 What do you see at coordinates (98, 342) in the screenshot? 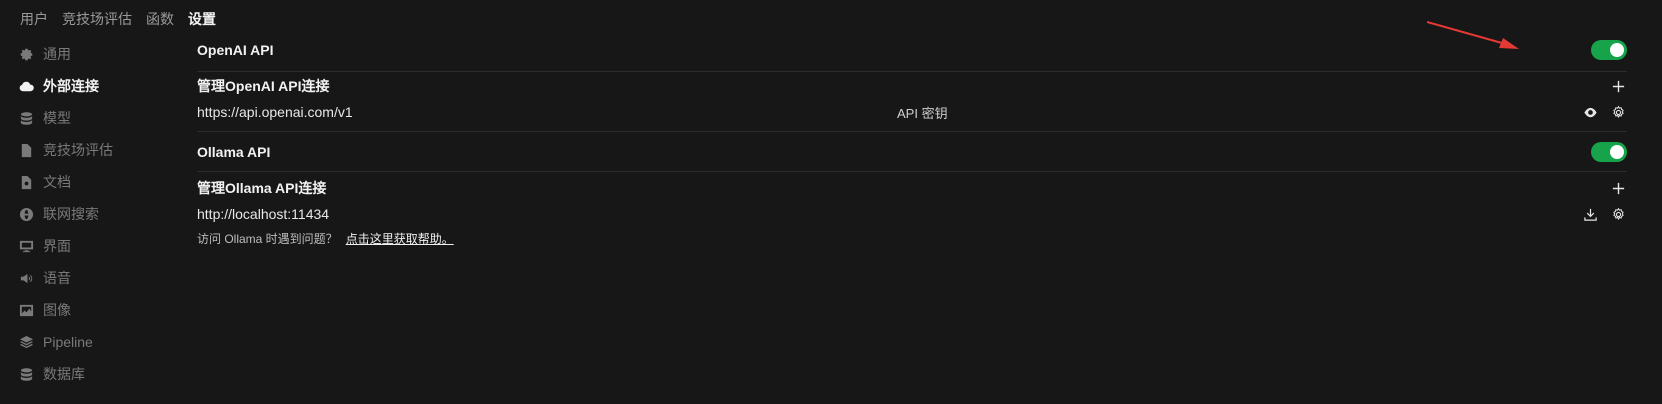
I see `sidebar-item-pipeline: Pipeline` at bounding box center [98, 342].